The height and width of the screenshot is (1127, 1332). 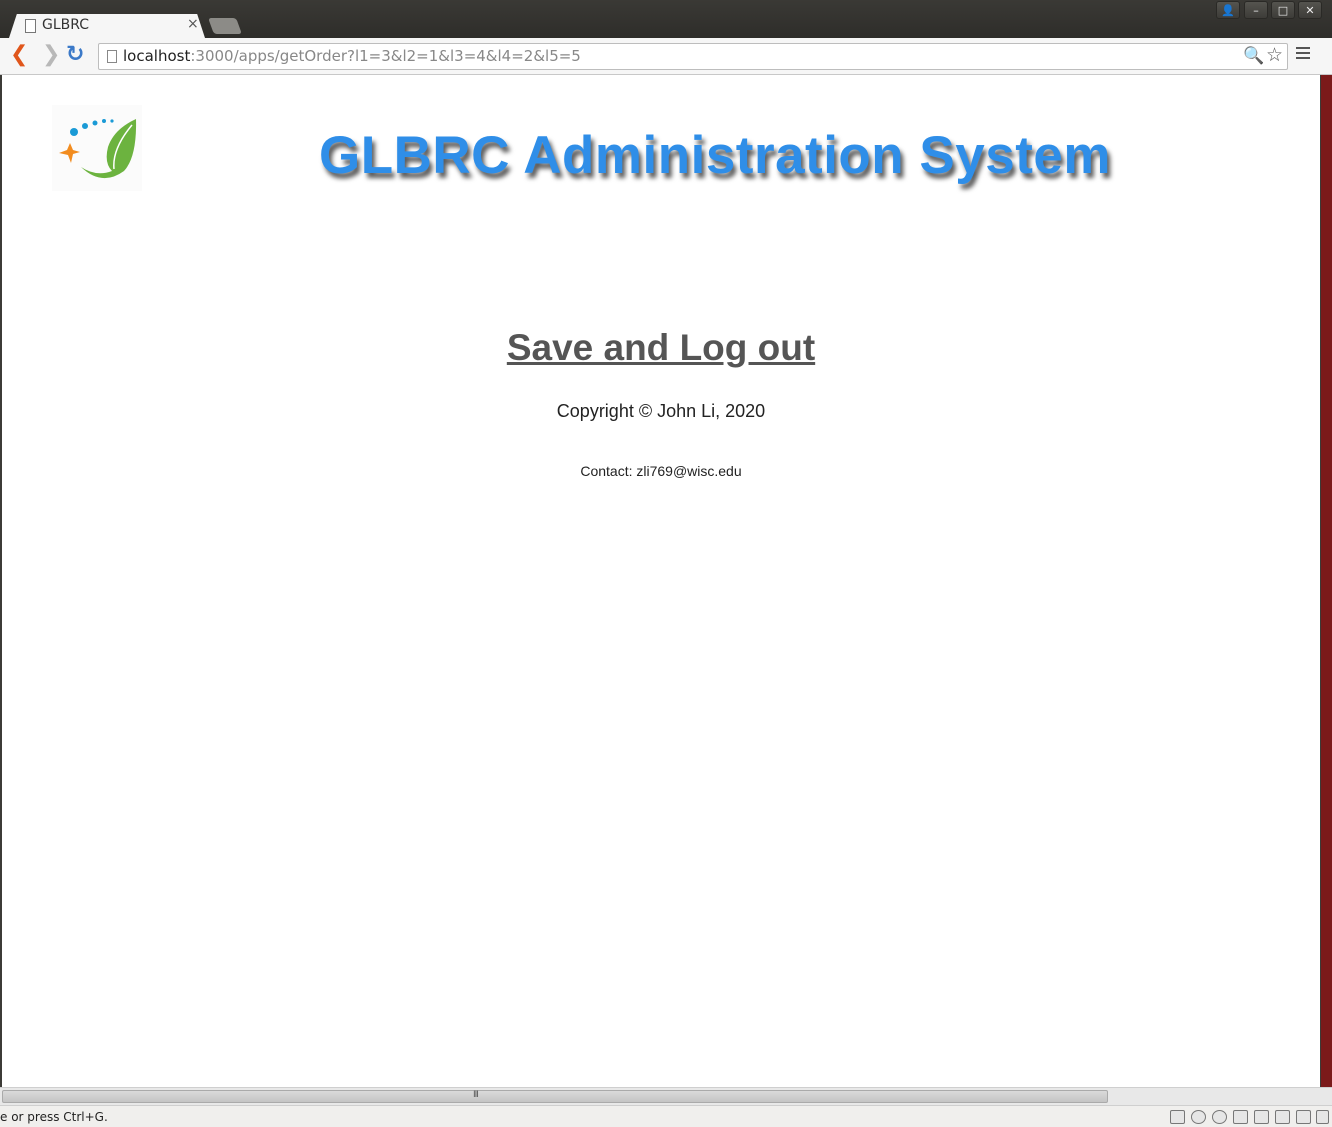 I want to click on tab-close-icon: ×, so click(x=193, y=24).